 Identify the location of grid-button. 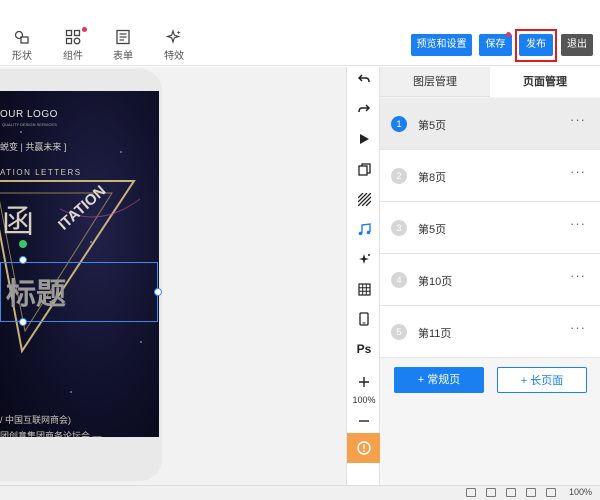
(364, 289).